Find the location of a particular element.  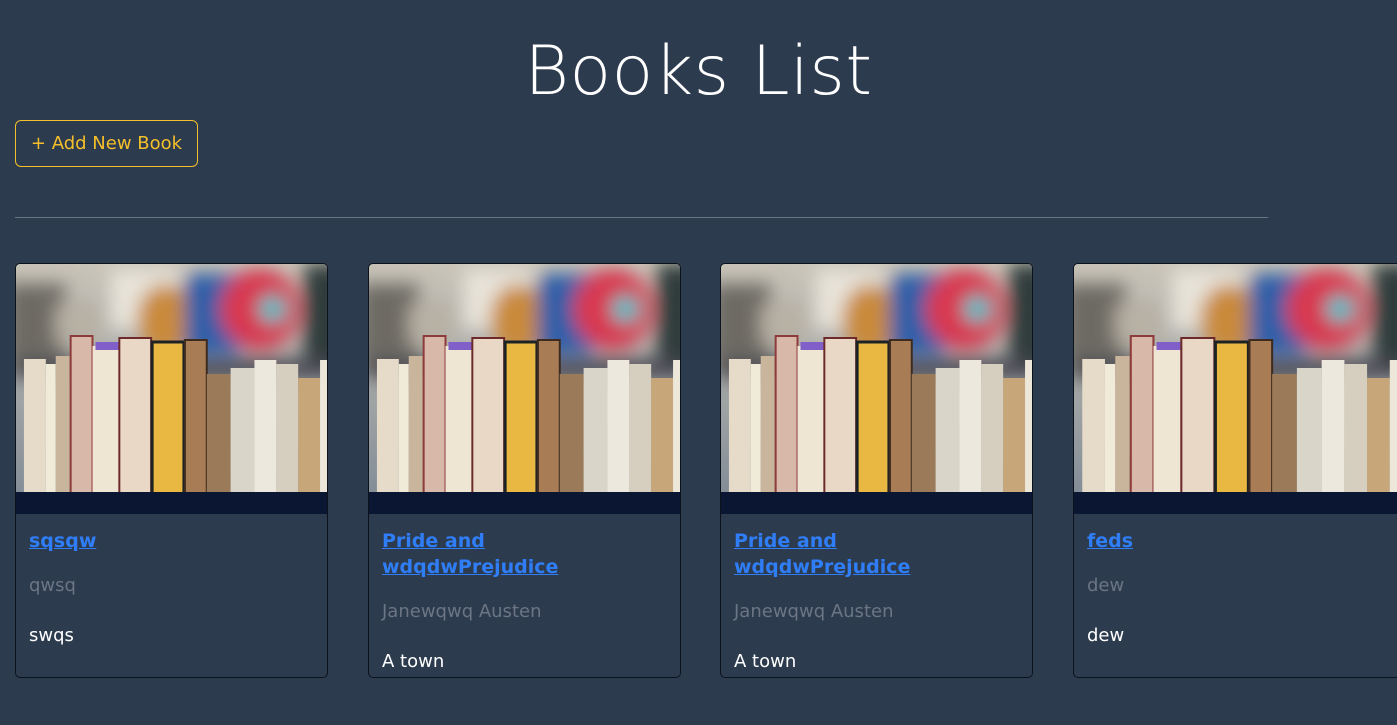

book-card: sqsqw qwsq swqs is located at coordinates (171, 470).